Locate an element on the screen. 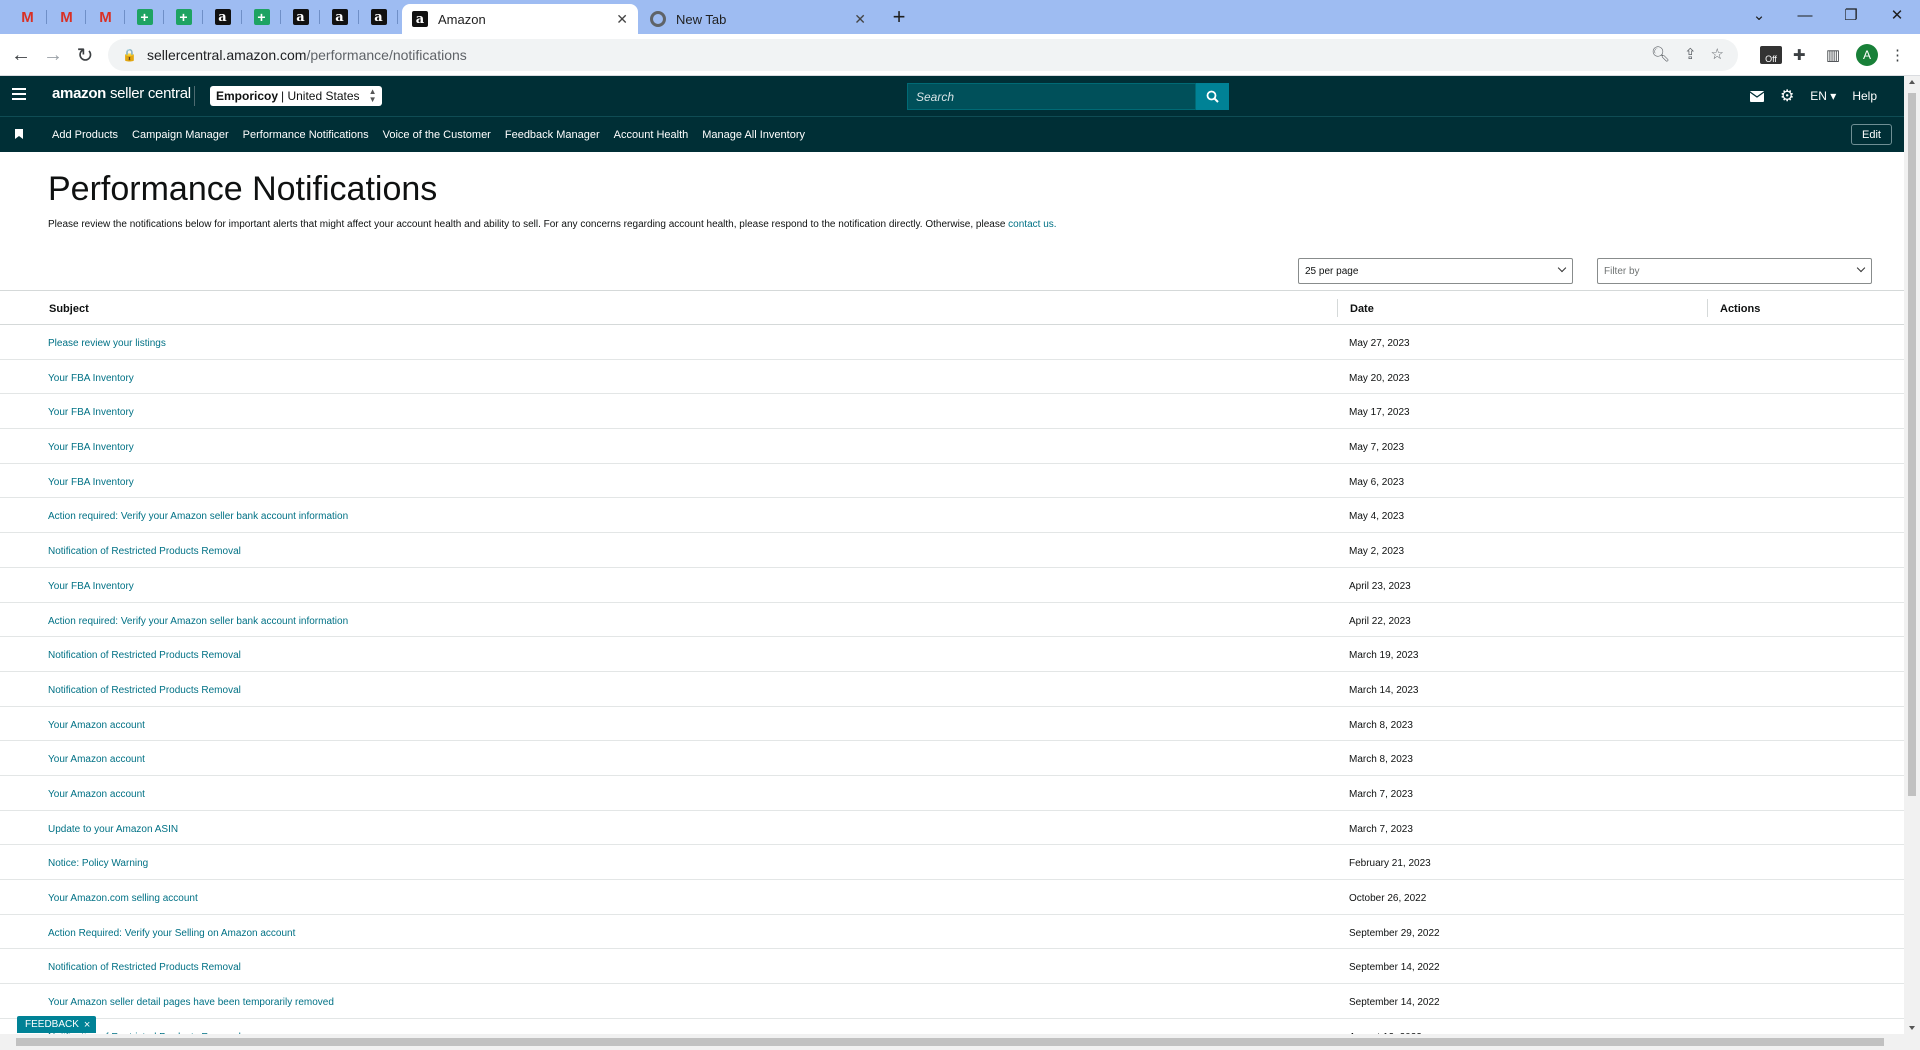 The width and height of the screenshot is (1920, 1050). column-header-subject: Subject is located at coordinates (69, 309).